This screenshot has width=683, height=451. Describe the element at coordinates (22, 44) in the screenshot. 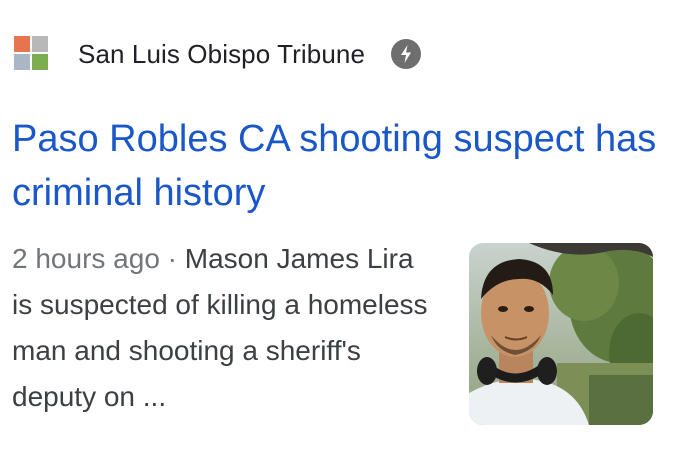

I see `logo-square-top-left` at that location.